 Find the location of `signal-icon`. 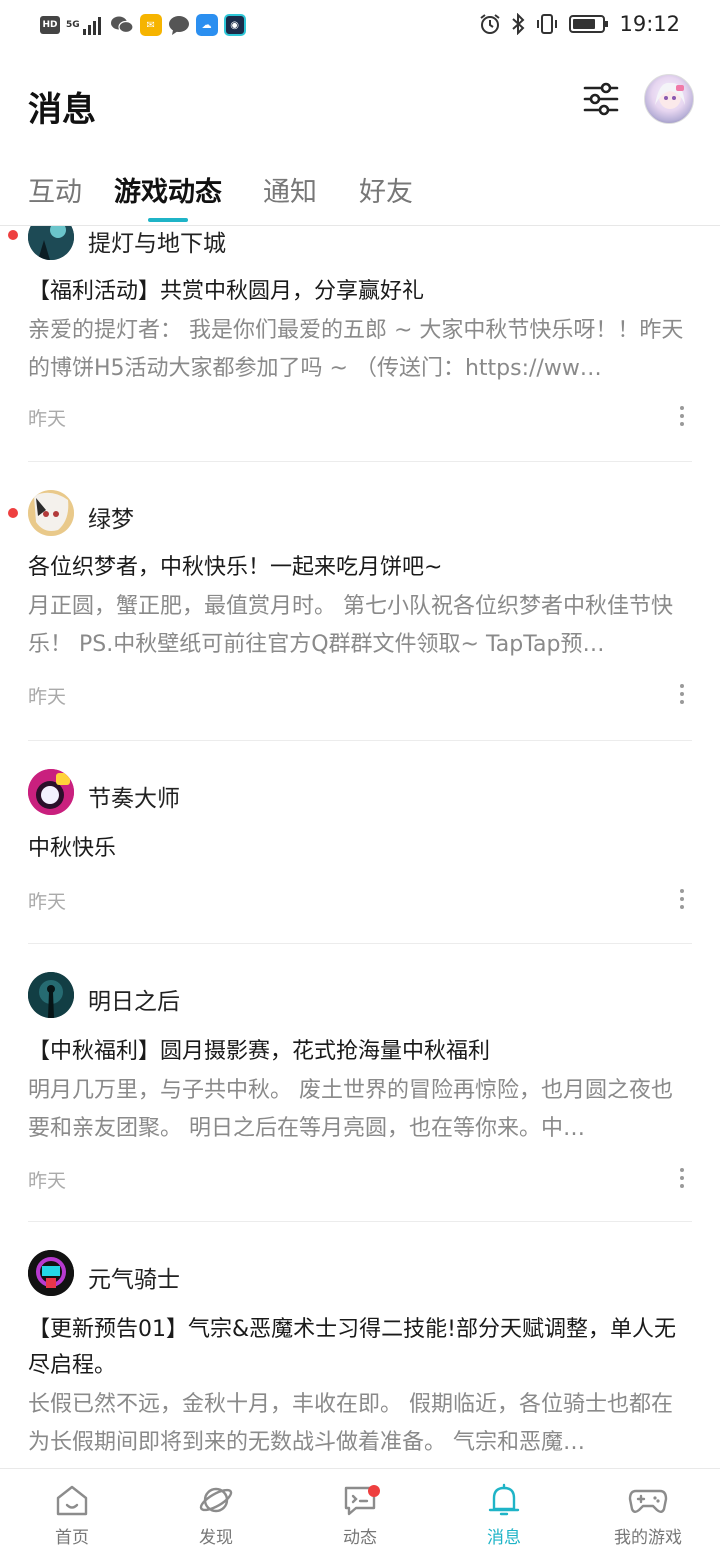

signal-icon is located at coordinates (91, 26).